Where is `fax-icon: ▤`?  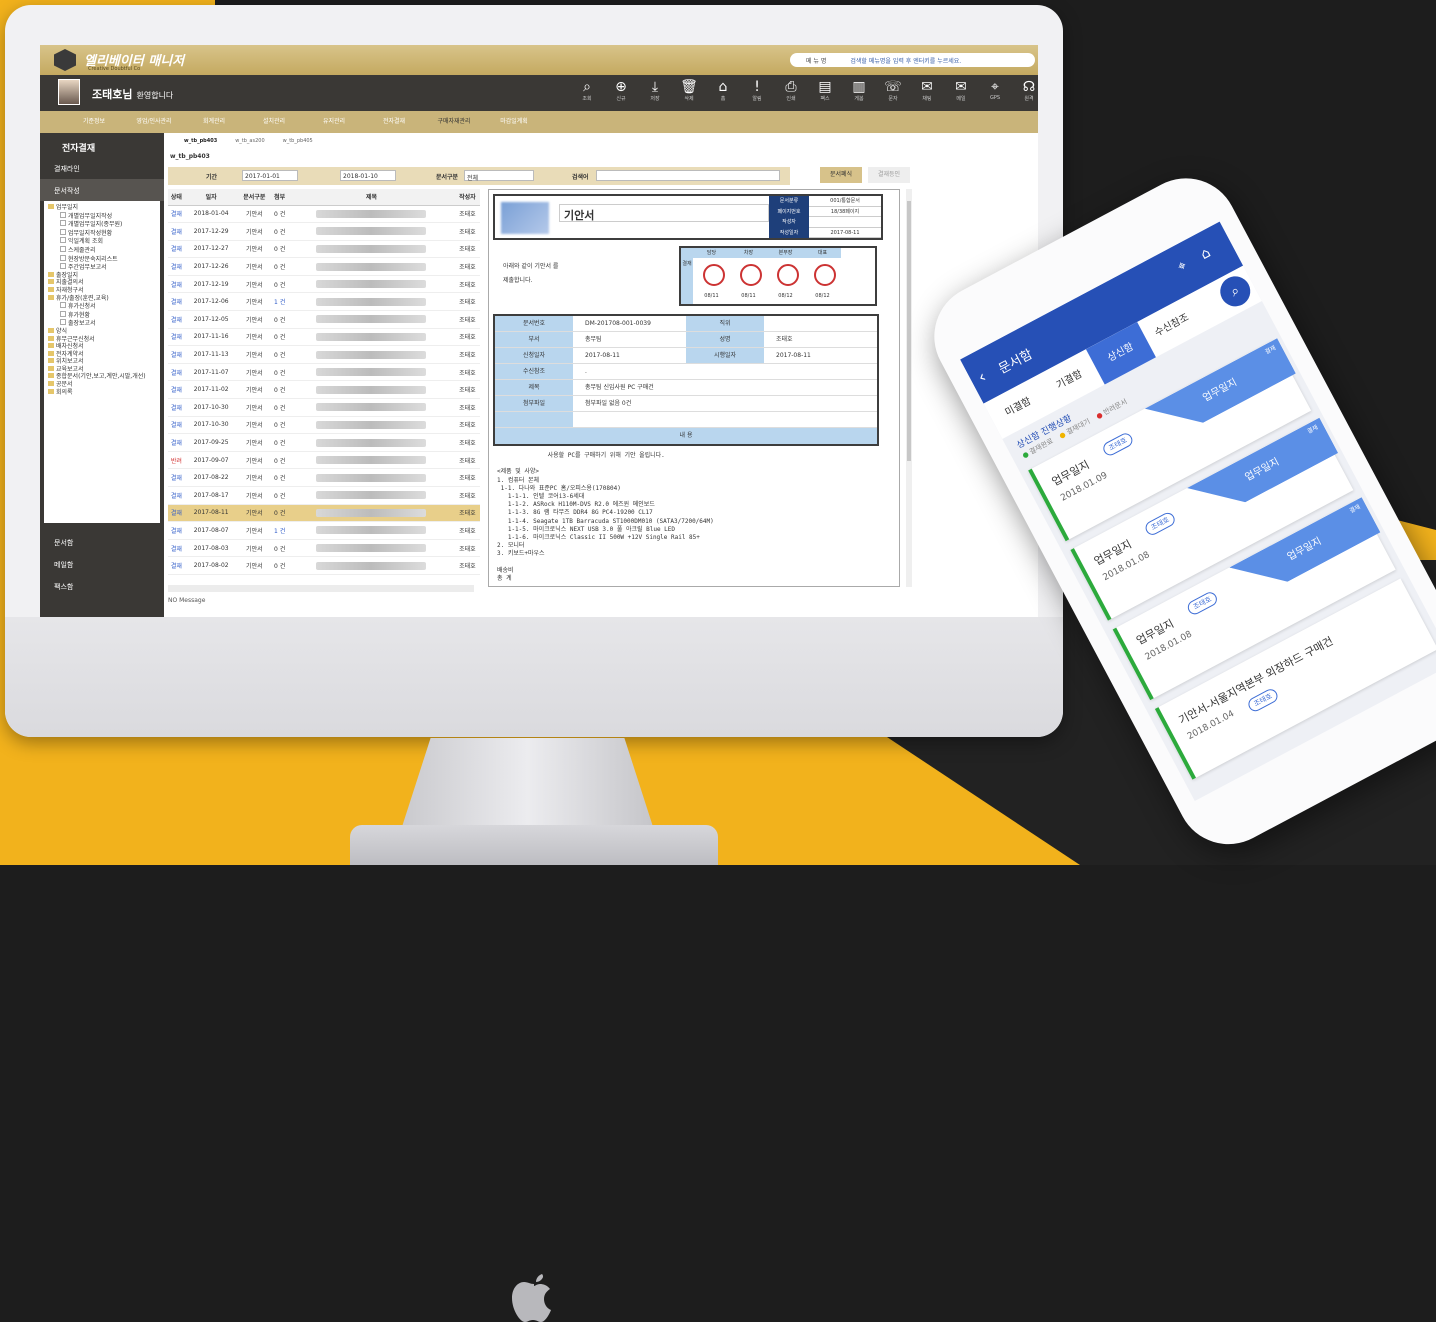 fax-icon: ▤ is located at coordinates (825, 87).